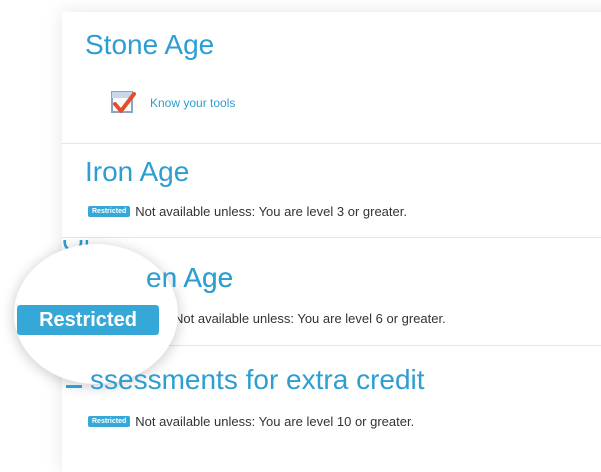 The height and width of the screenshot is (472, 601). I want to click on restricted-badge-magnified: Restricted, so click(88, 320).